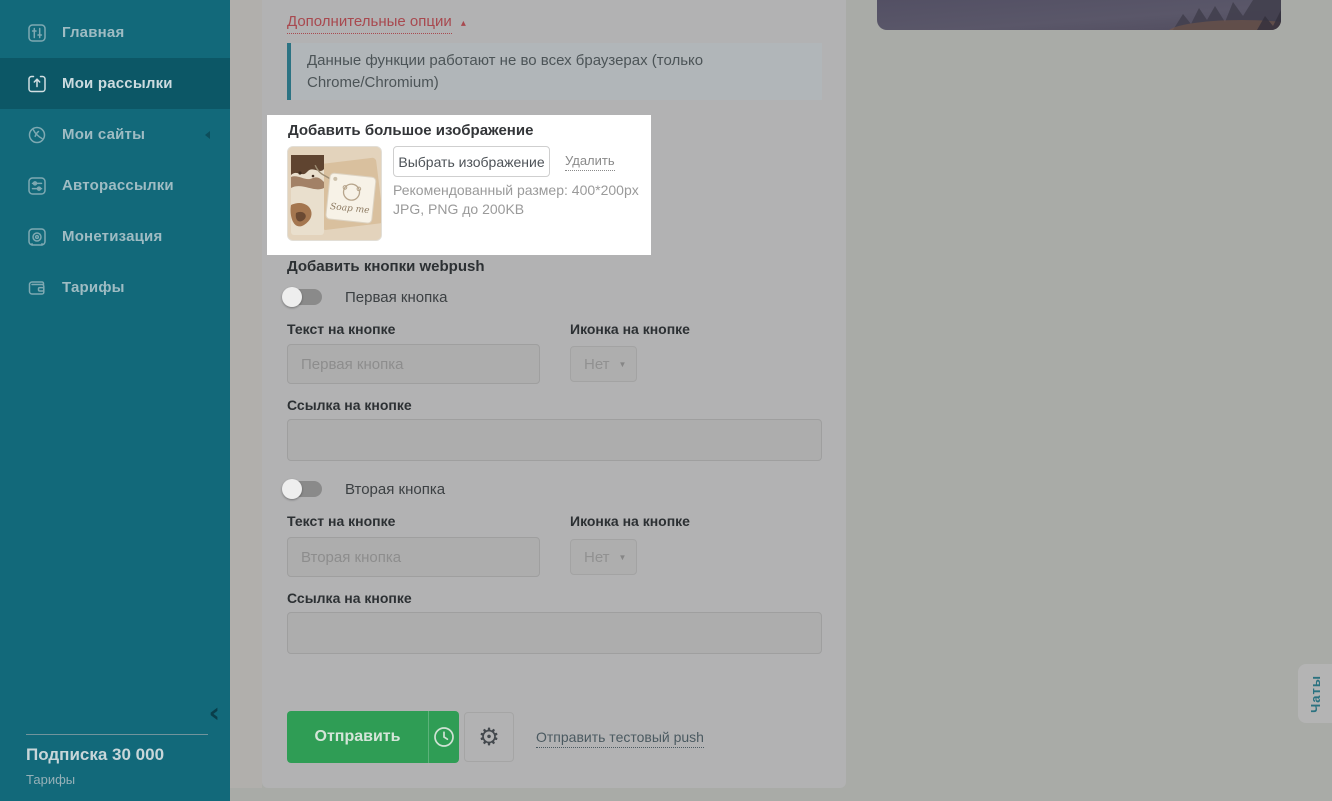 The image size is (1332, 801). What do you see at coordinates (37, 236) in the screenshot?
I see `safe-icon` at bounding box center [37, 236].